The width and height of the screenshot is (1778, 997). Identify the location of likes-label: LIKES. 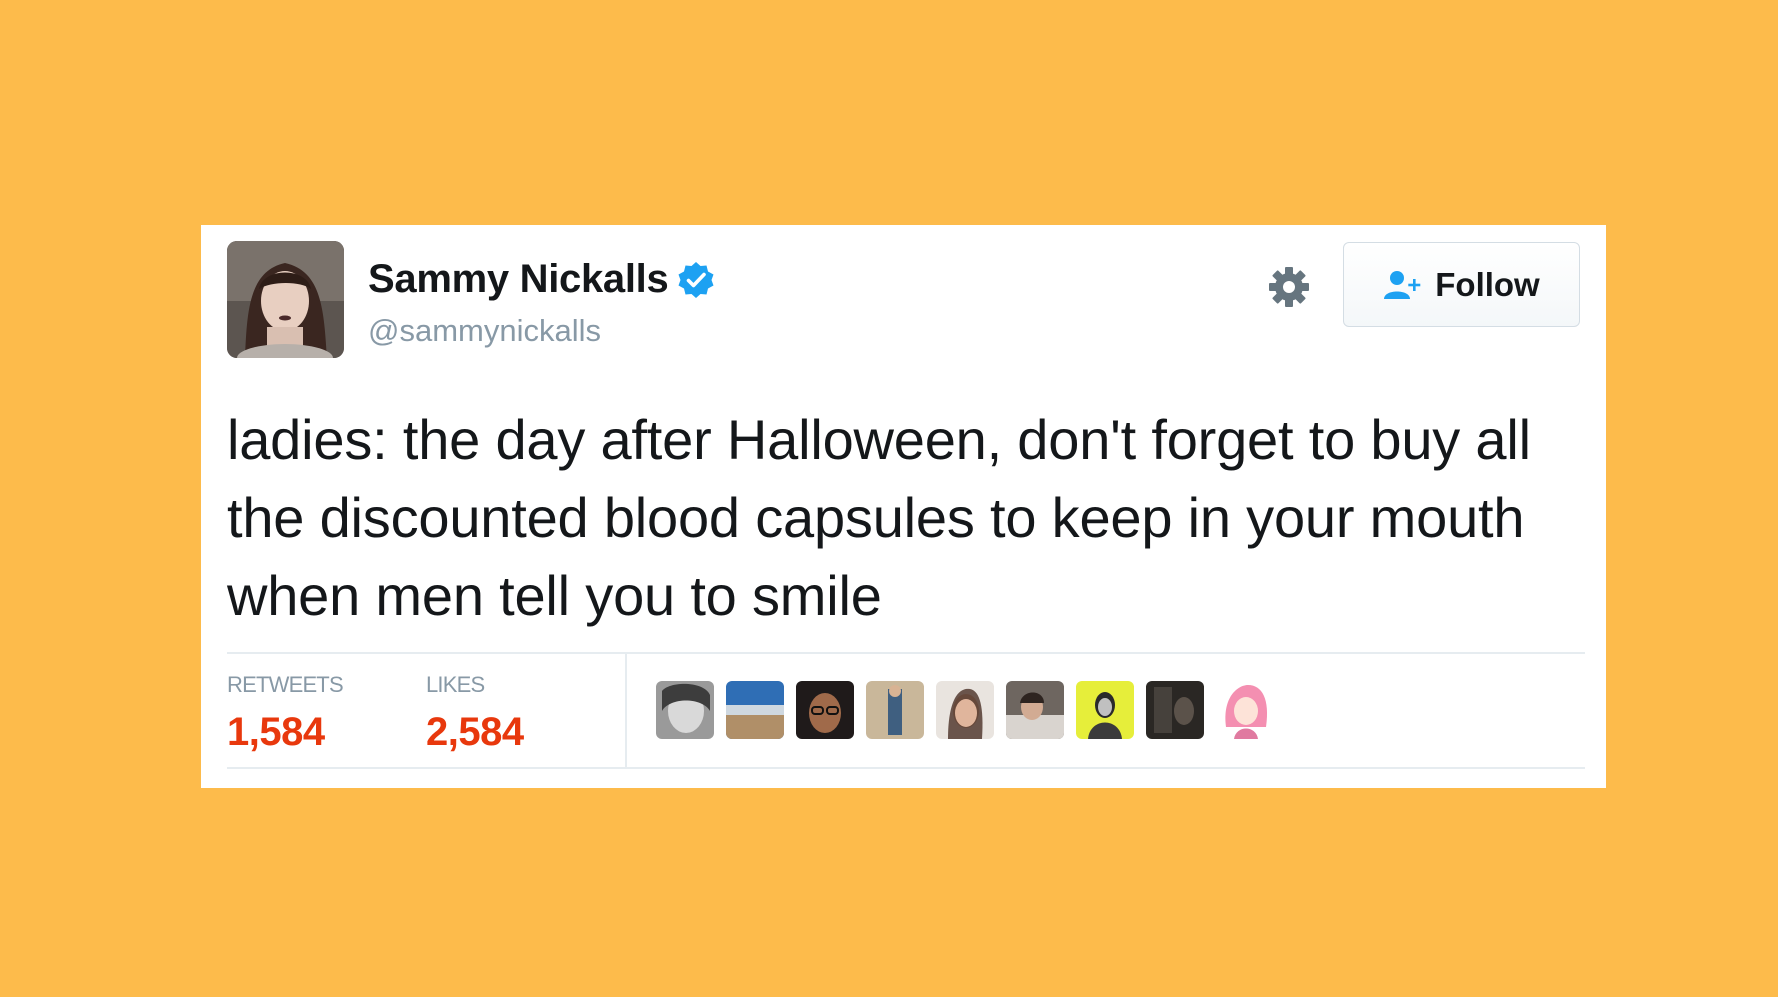
(455, 684).